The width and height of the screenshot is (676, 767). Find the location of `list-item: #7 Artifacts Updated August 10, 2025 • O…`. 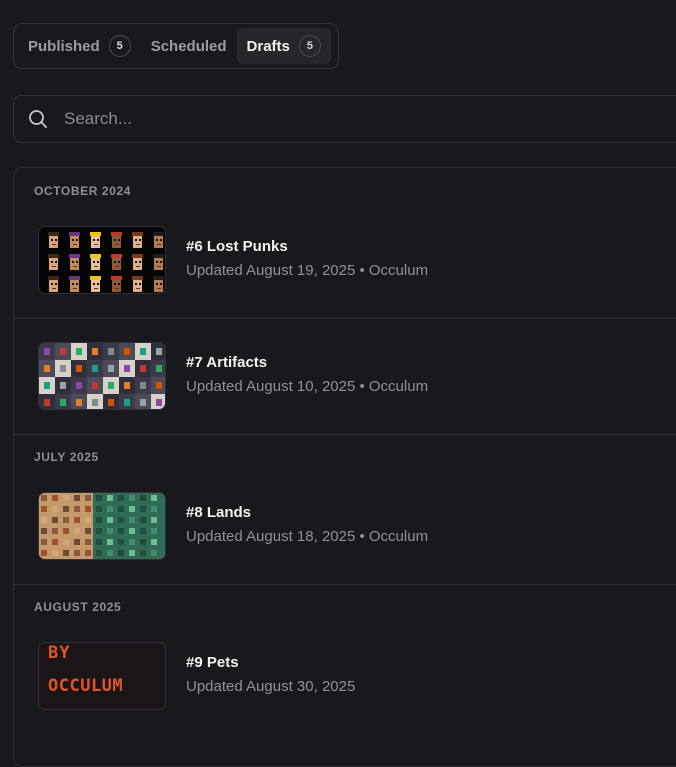

list-item: #7 Artifacts Updated August 10, 2025 • O… is located at coordinates (345, 385).